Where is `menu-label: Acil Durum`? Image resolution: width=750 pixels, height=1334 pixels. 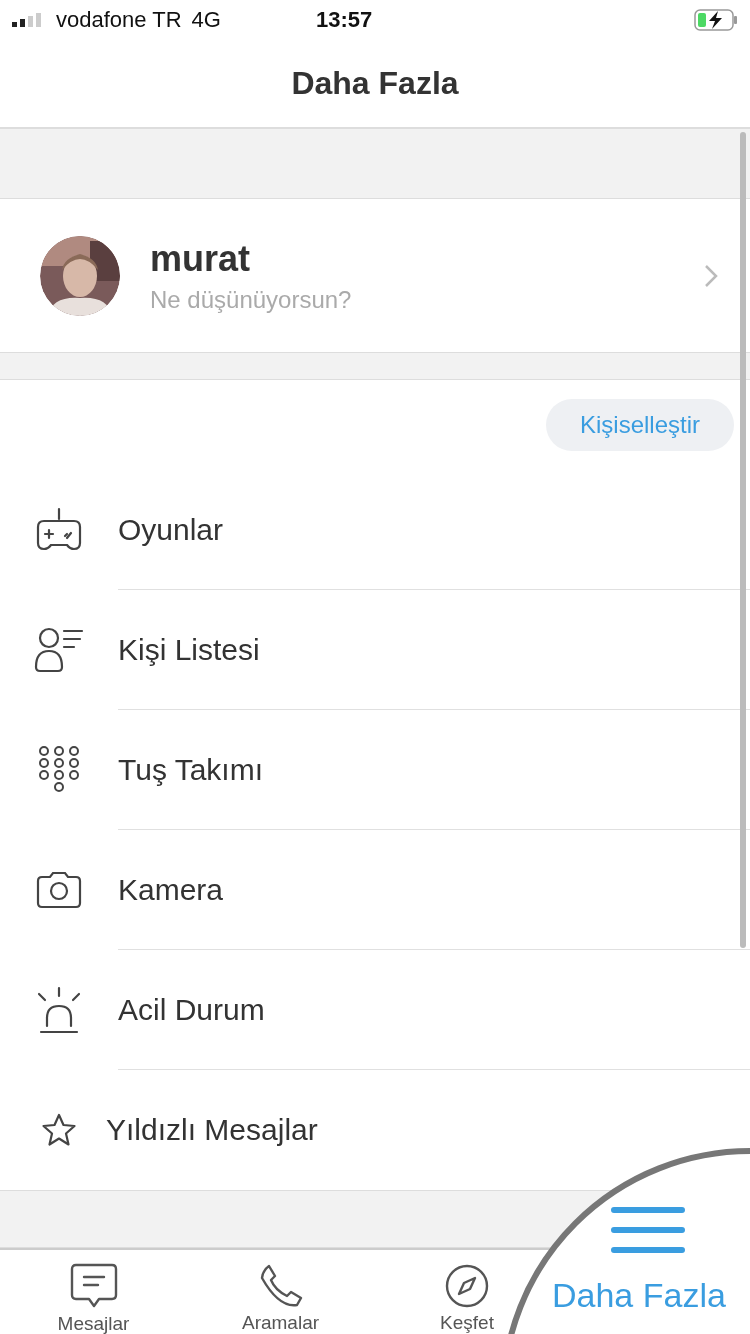 menu-label: Acil Durum is located at coordinates (191, 1010).